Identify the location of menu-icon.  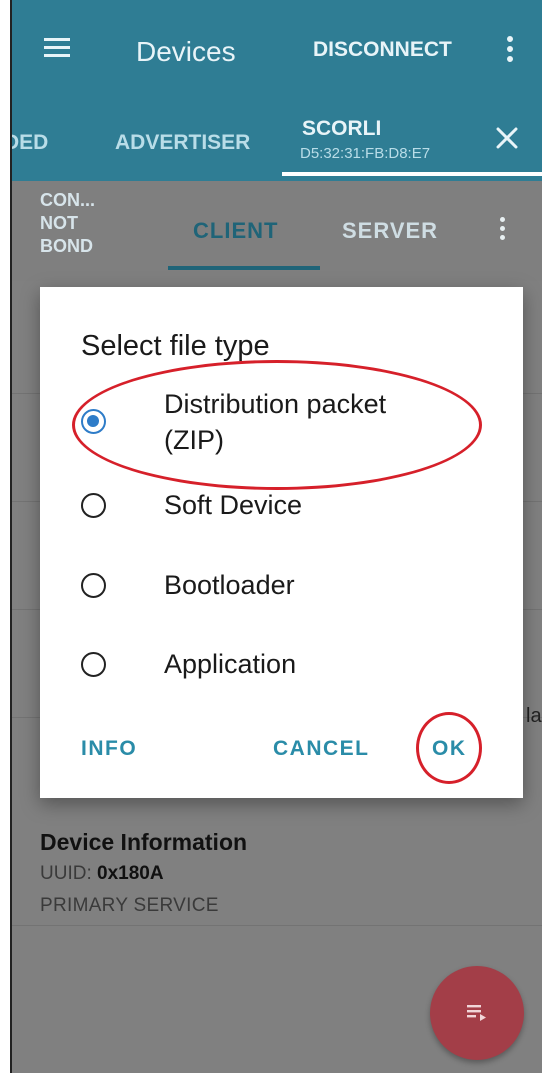
(57, 47).